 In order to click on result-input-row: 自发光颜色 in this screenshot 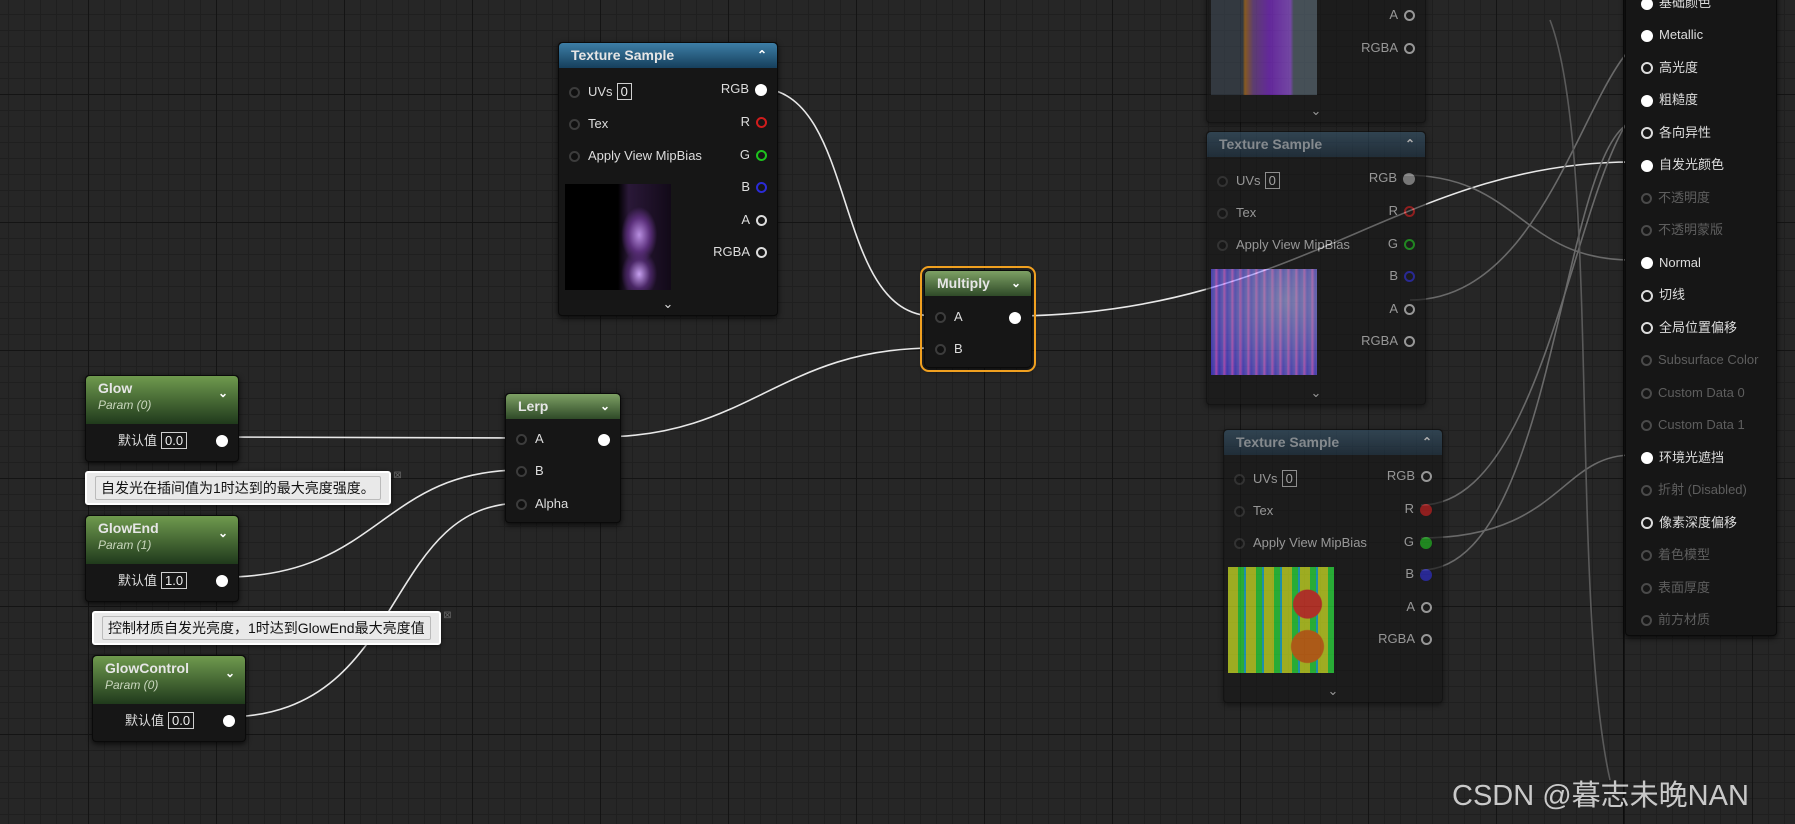, I will do `click(1682, 165)`.